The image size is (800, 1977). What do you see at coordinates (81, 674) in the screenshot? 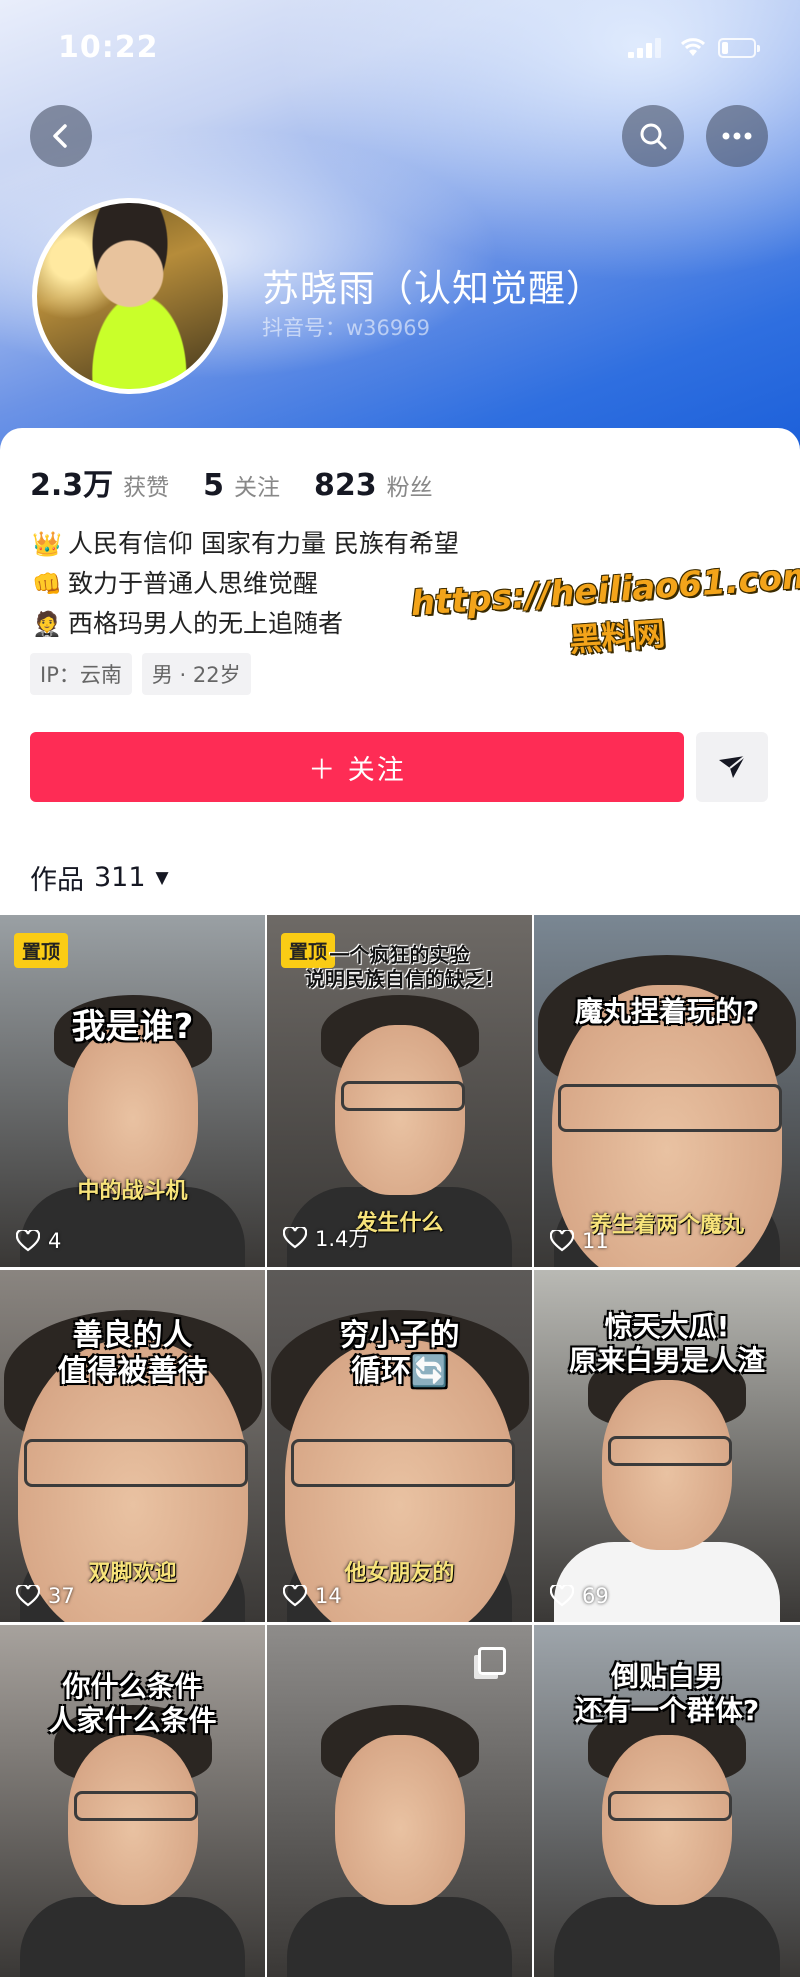
I see `ip-location-tag: IP：云南` at bounding box center [81, 674].